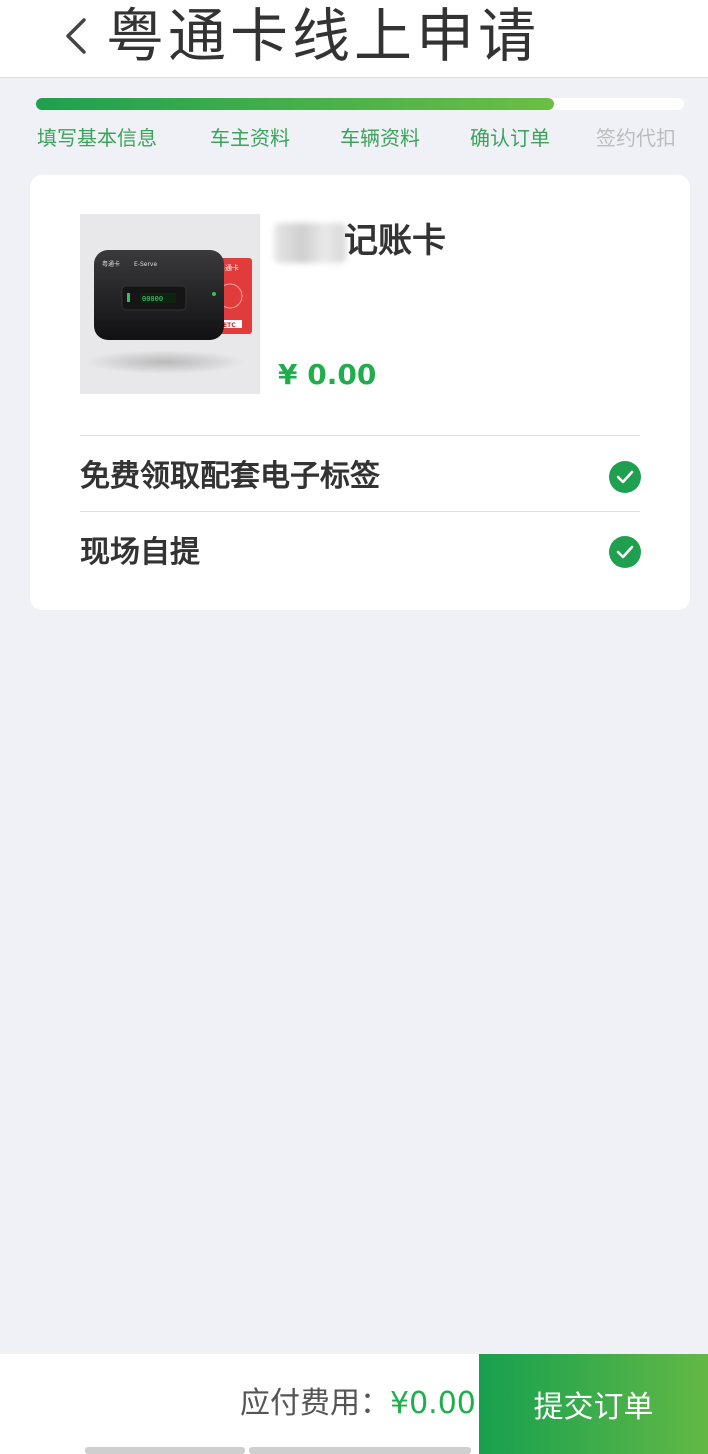 This screenshot has width=708, height=1454. I want to click on progress-steps: 填写基本信息 车主资料 车辆资料 确认订单 签约代扣, so click(354, 139).